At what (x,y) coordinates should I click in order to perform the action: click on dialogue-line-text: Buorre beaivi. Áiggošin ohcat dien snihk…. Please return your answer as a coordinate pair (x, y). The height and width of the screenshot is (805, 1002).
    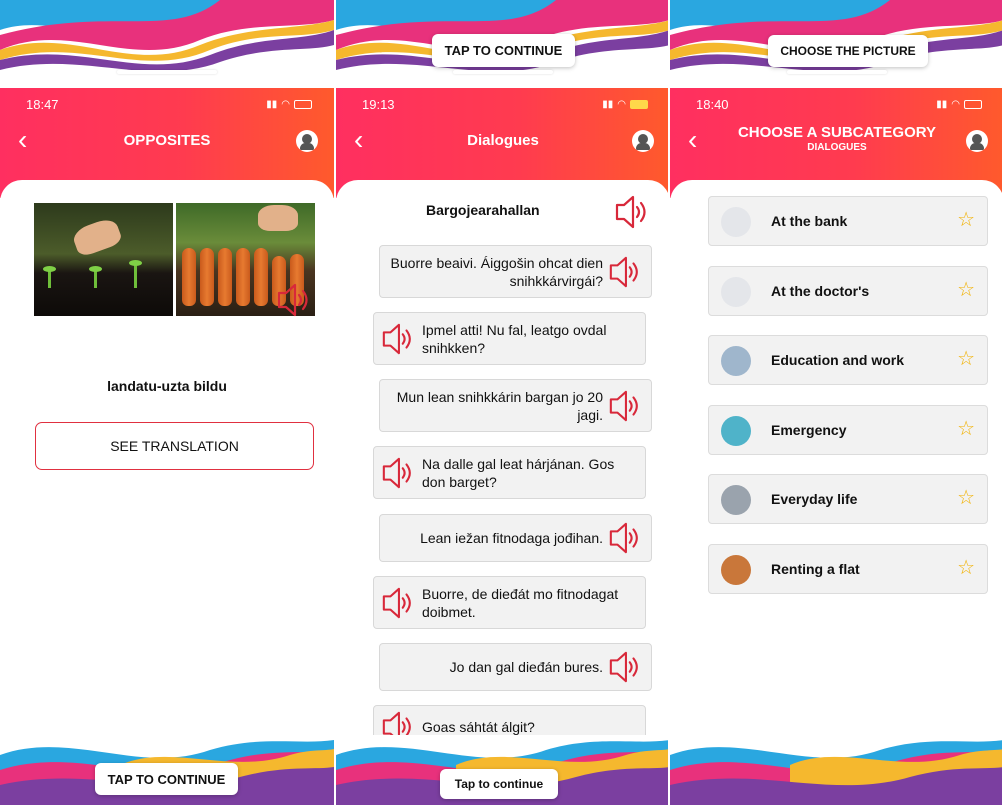
    Looking at the image, I should click on (496, 272).